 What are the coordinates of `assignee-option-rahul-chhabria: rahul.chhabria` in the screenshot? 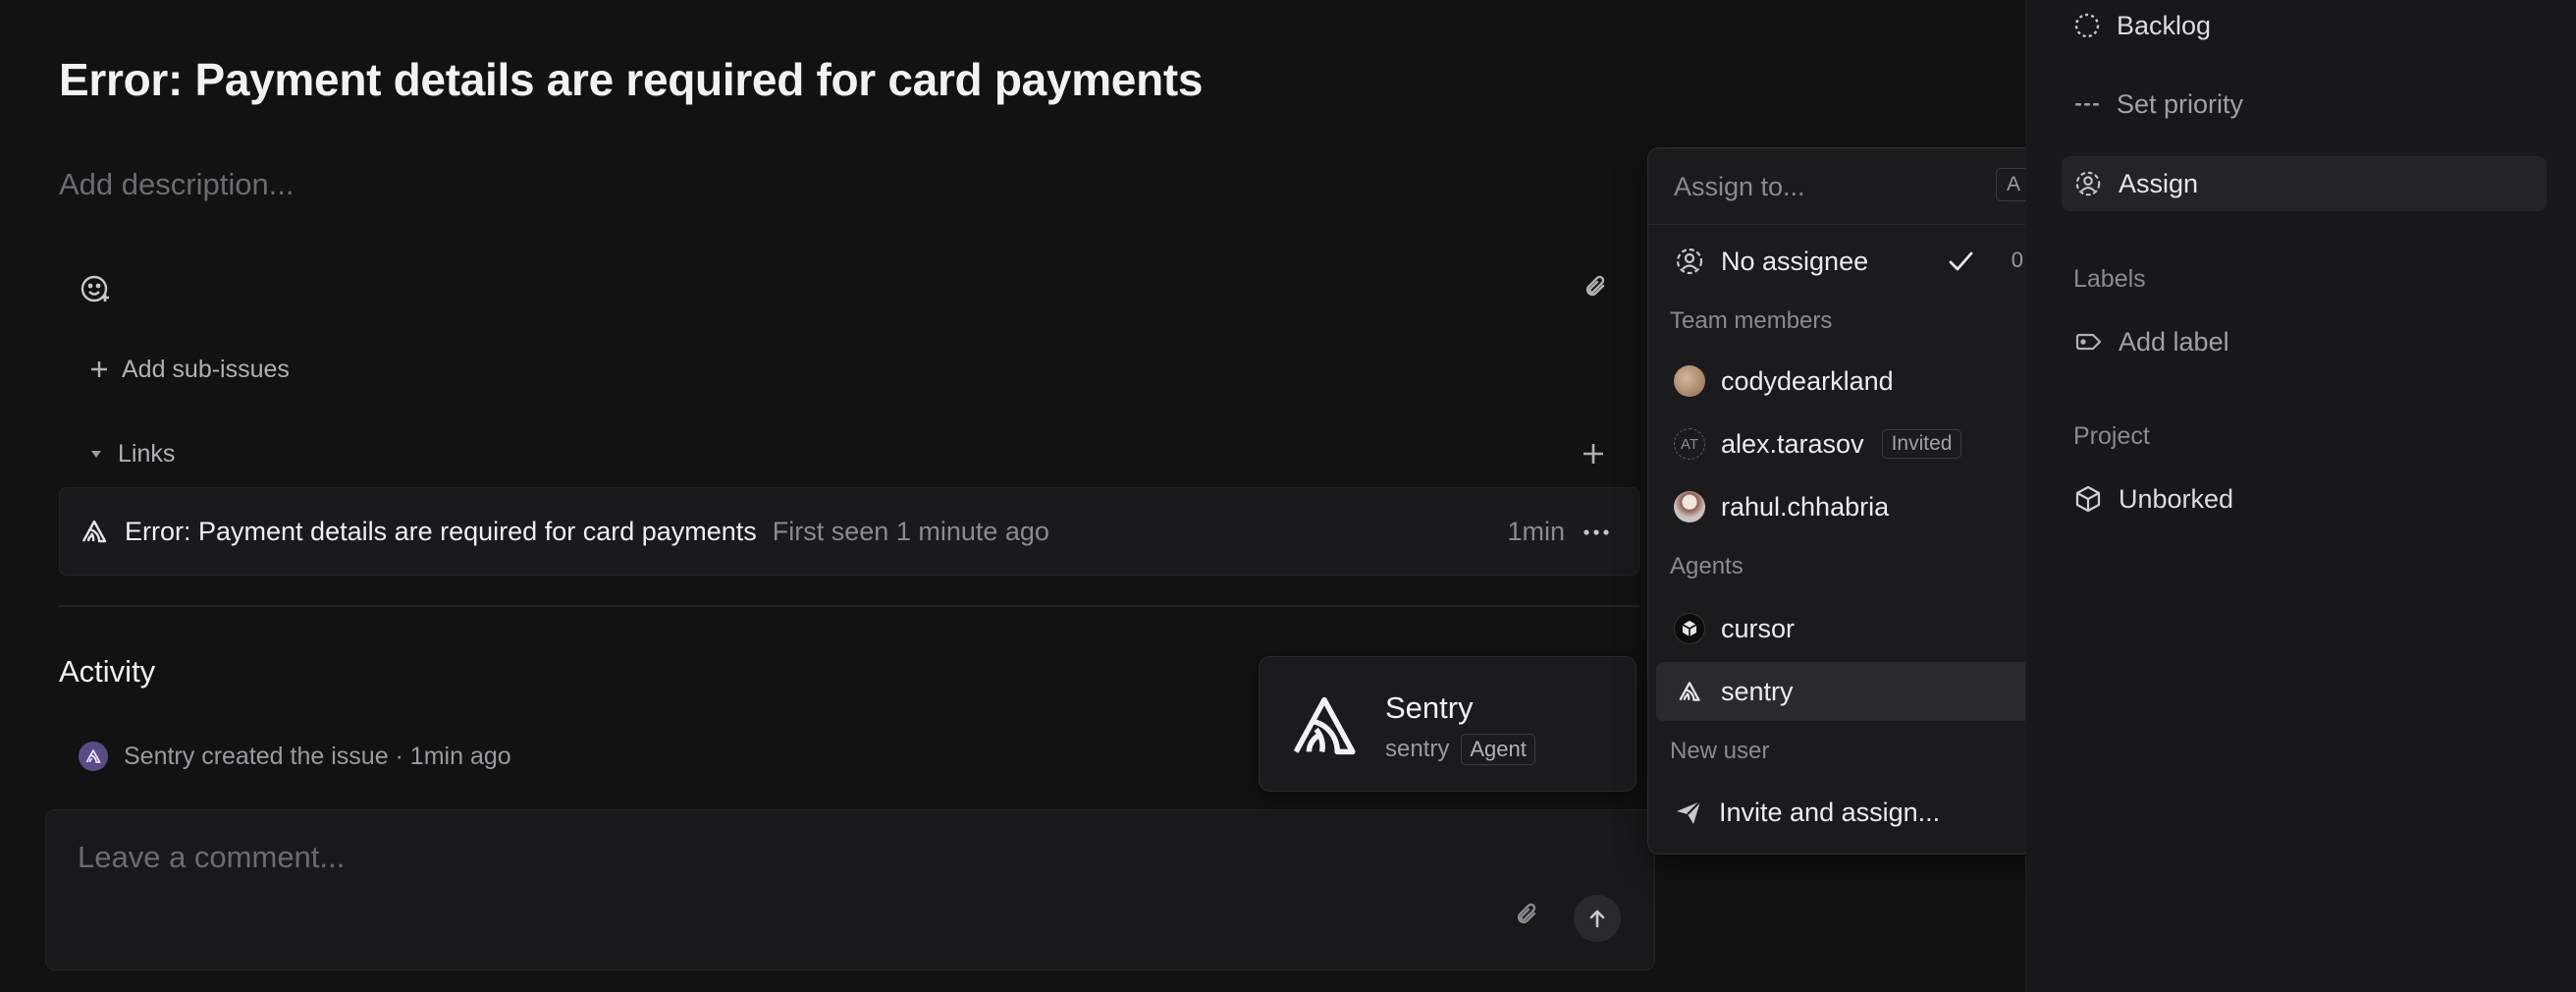 It's located at (1850, 506).